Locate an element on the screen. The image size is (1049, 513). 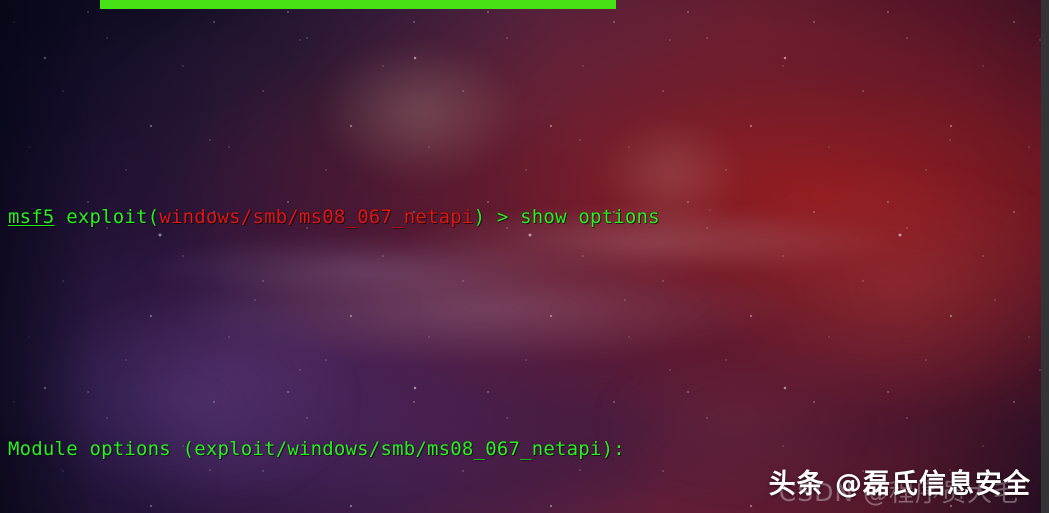
truncated-highlight-row is located at coordinates (520, 4).